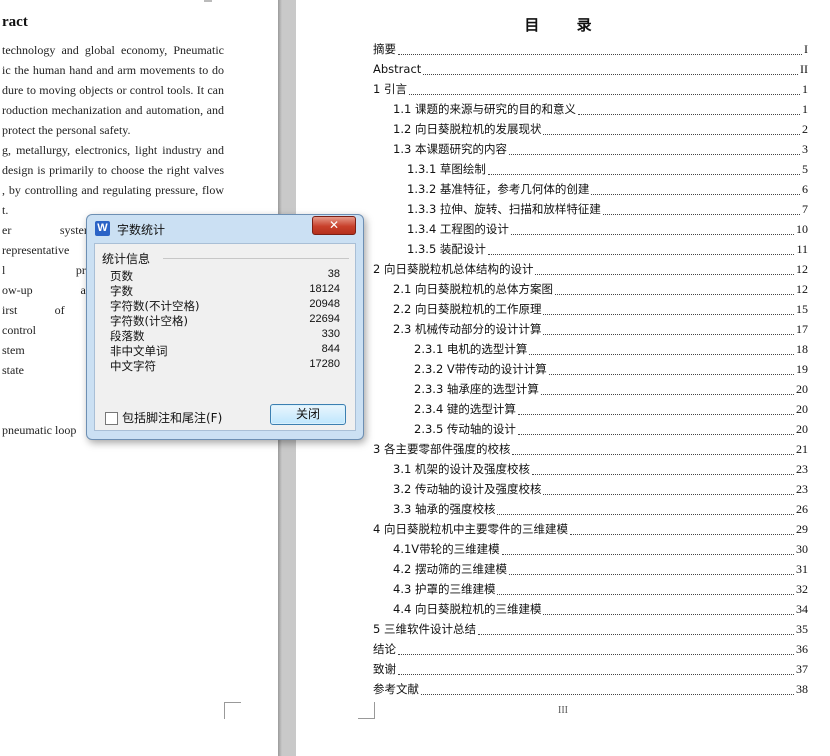 This screenshot has width=830, height=756. Describe the element at coordinates (802, 688) in the screenshot. I see `toc-entry-page: 38` at that location.